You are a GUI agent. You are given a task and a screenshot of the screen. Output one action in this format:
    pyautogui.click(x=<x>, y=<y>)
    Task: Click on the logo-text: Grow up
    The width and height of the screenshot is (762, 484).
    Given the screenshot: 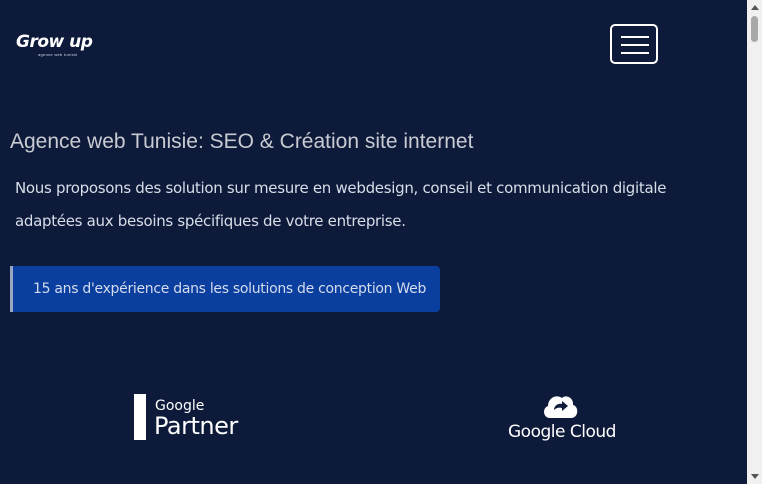 What is the action you would take?
    pyautogui.click(x=54, y=42)
    